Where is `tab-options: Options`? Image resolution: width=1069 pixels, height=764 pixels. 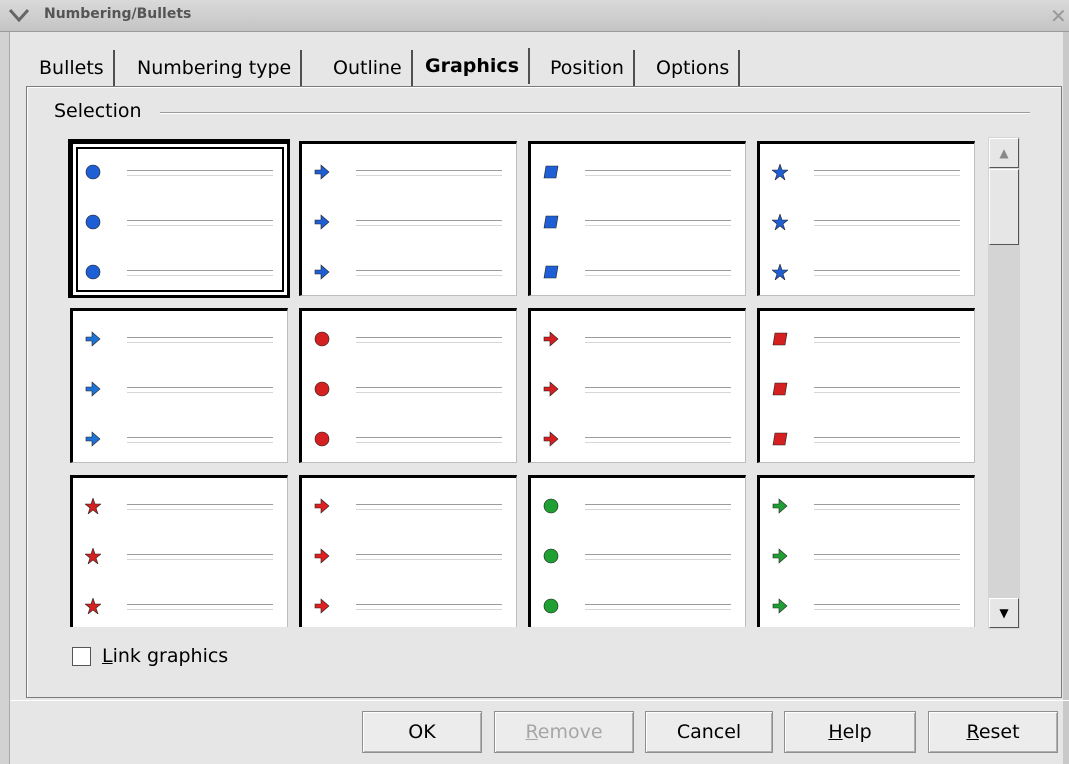 tab-options: Options is located at coordinates (694, 68).